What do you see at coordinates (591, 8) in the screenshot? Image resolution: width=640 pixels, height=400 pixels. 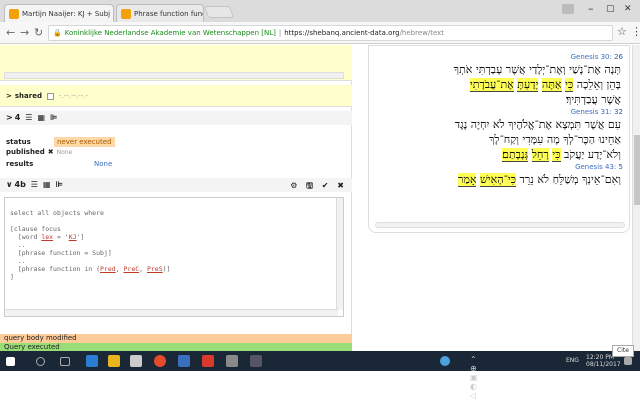 I see `minimize-button: –` at bounding box center [591, 8].